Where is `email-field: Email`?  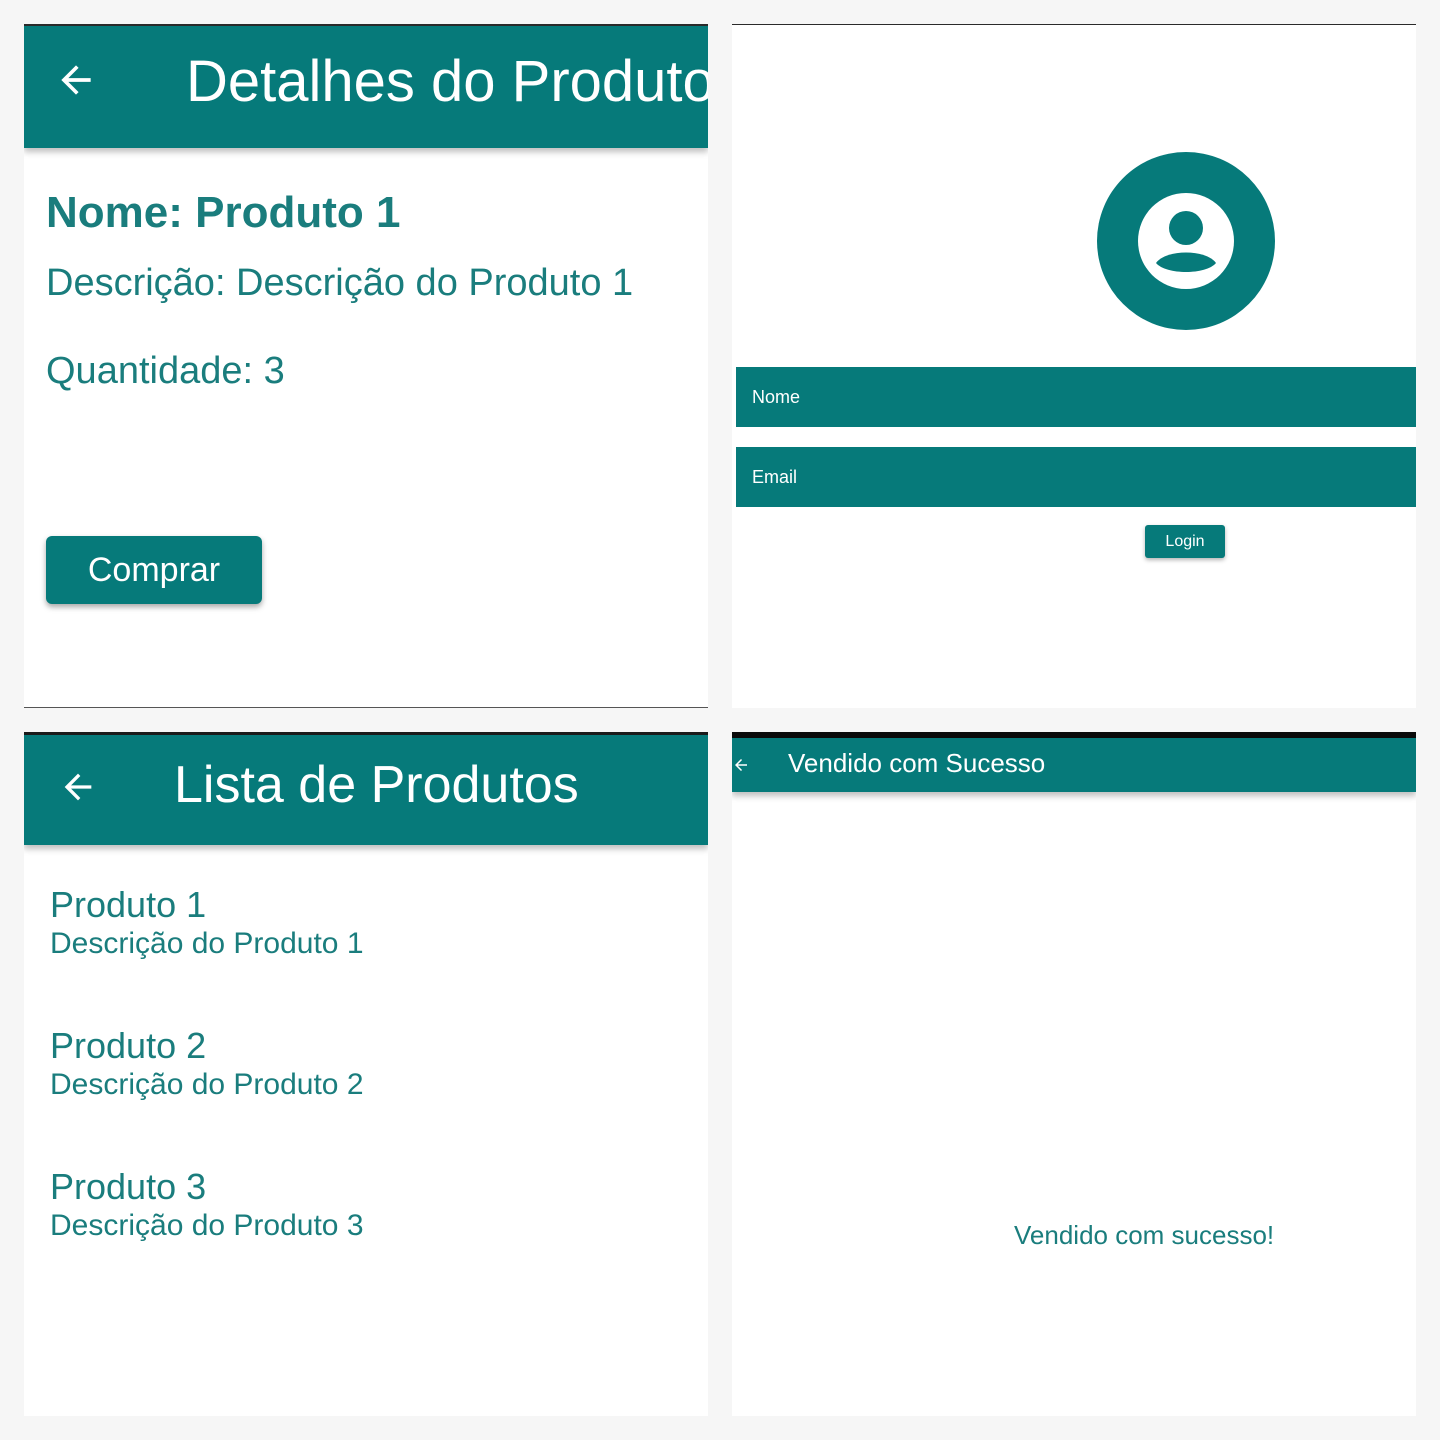
email-field: Email is located at coordinates (1076, 477).